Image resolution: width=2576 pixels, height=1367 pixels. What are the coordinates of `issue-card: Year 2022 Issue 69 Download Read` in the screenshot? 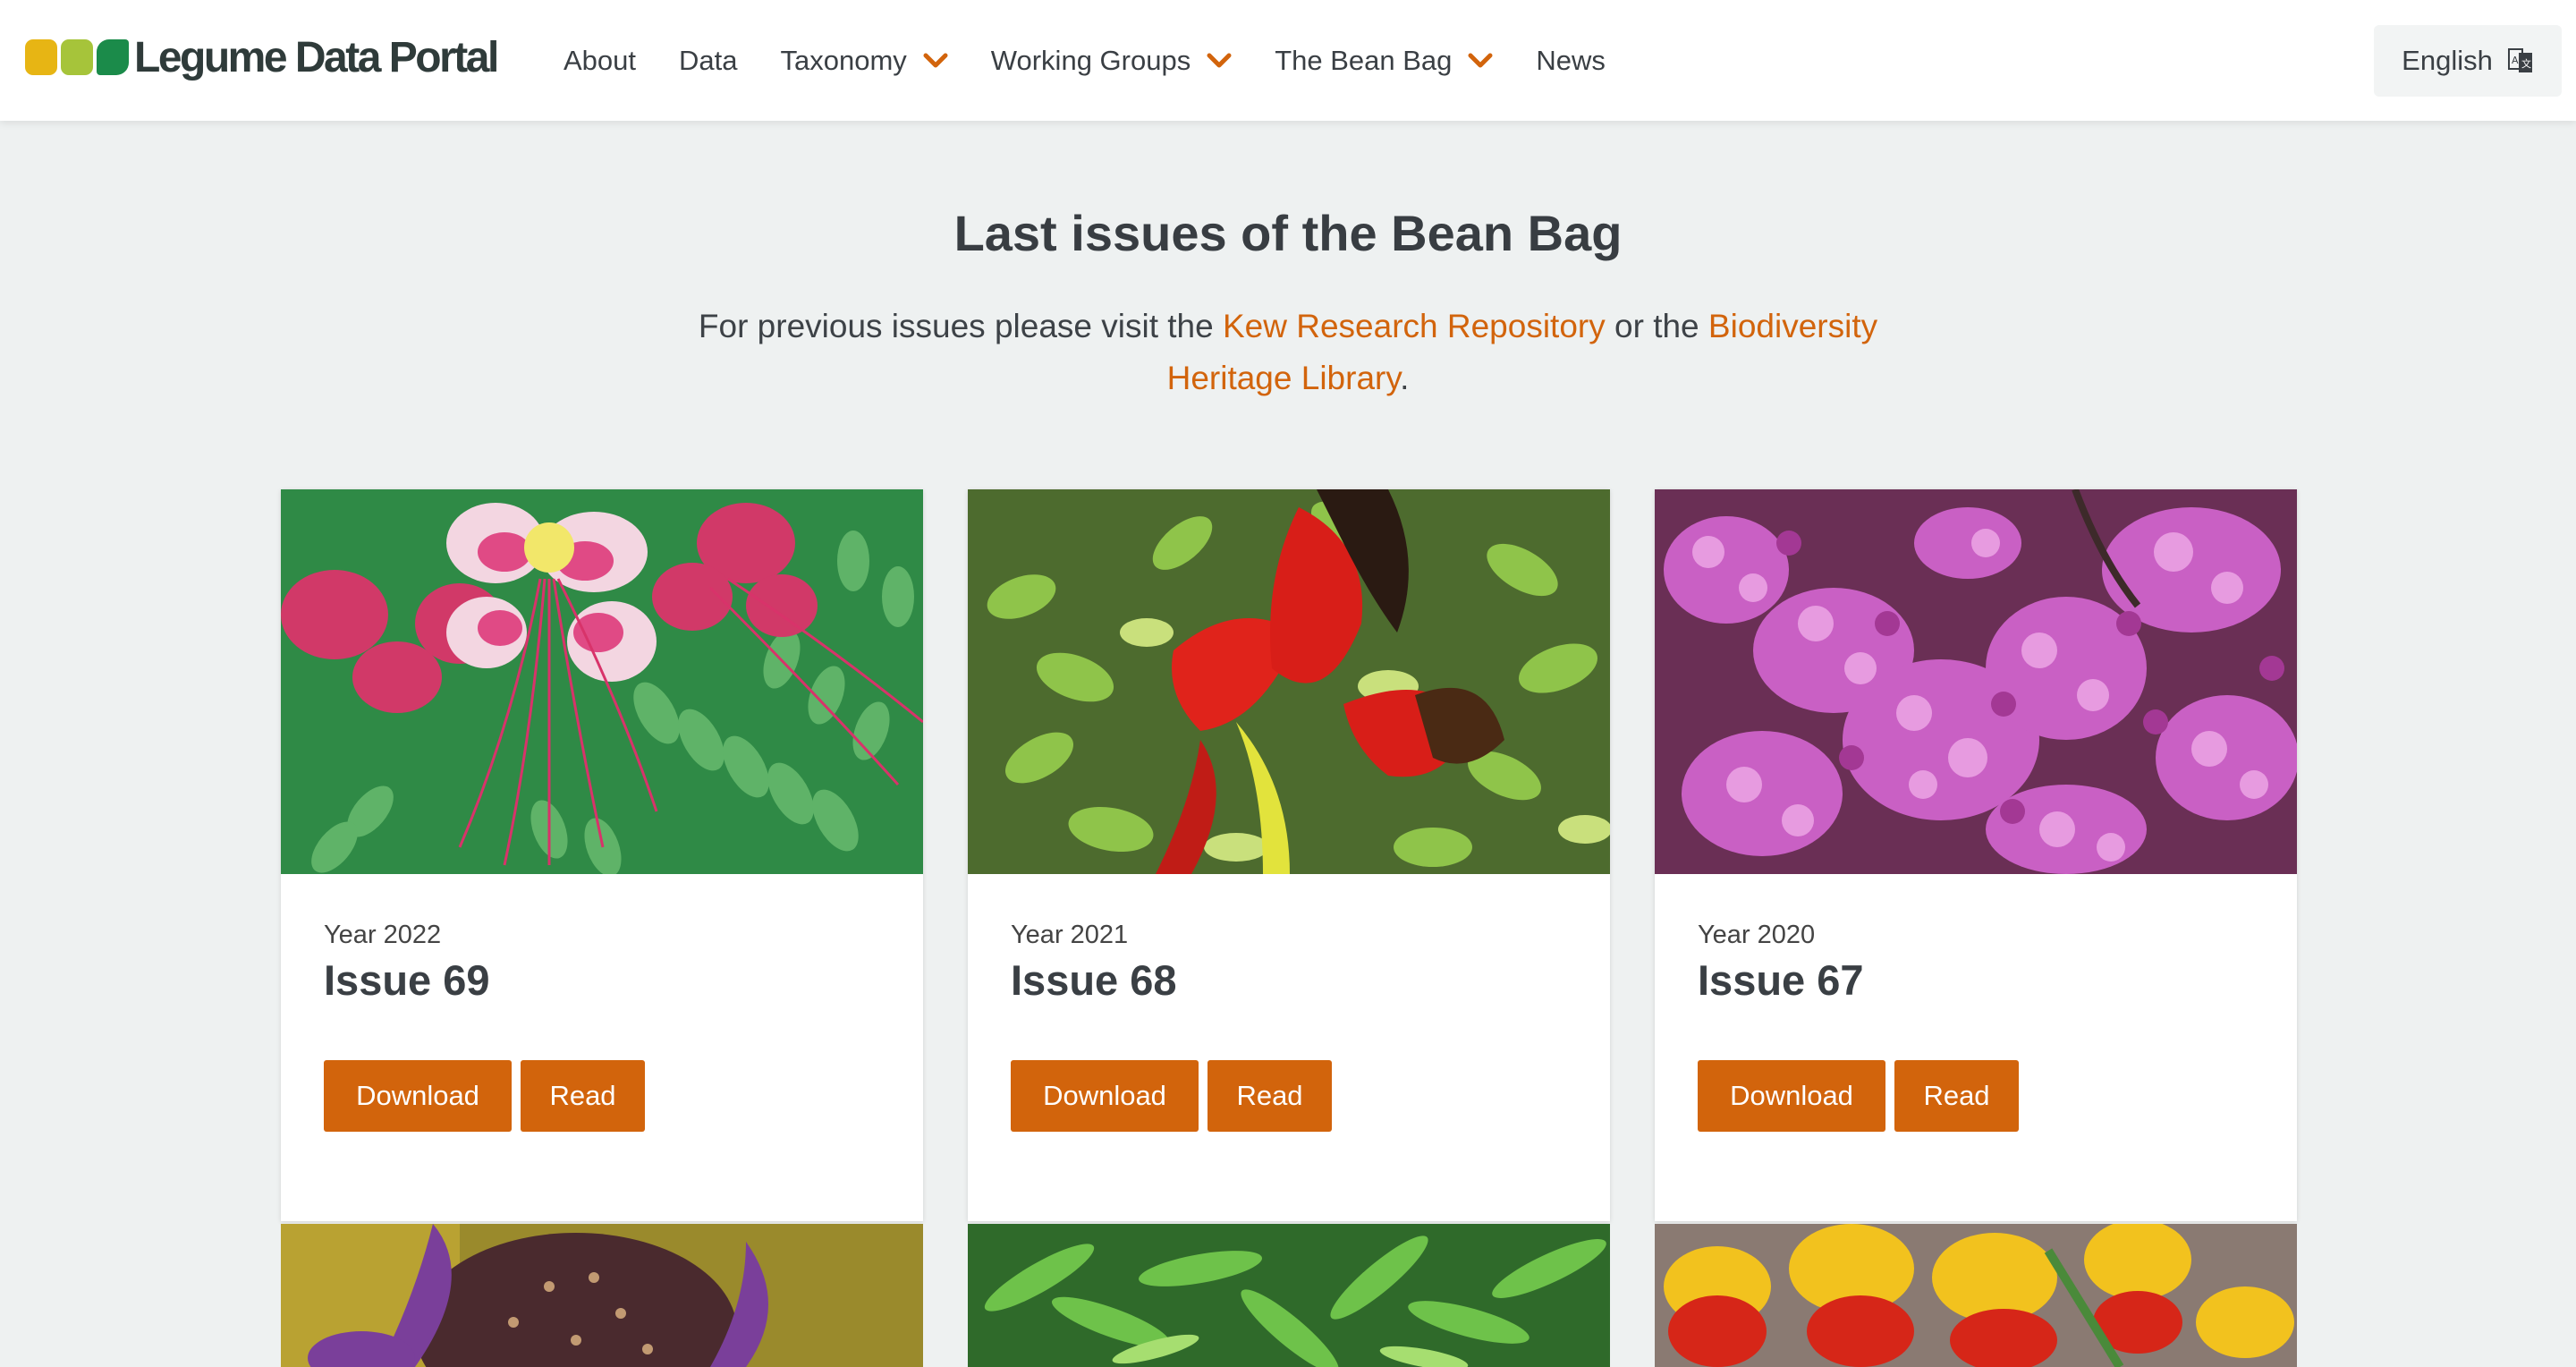 It's located at (602, 855).